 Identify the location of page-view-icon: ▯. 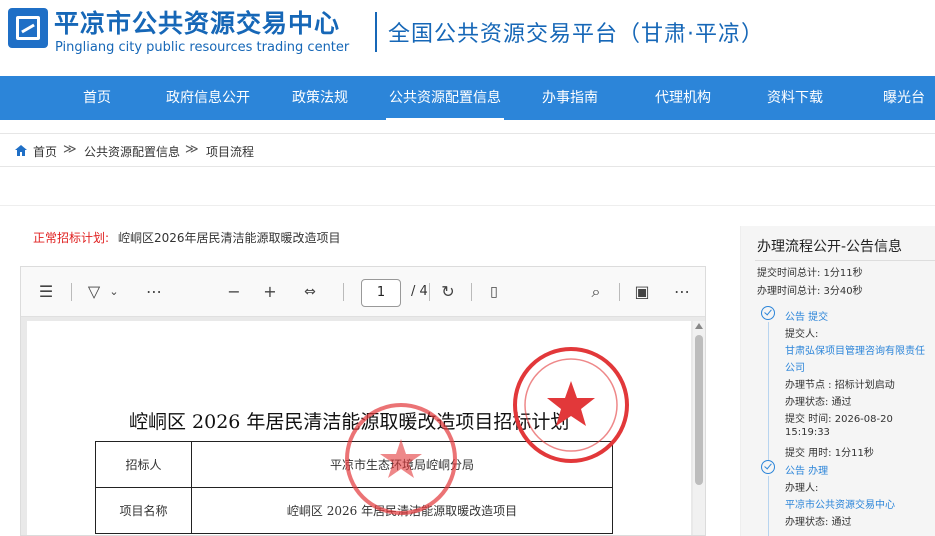
(494, 292).